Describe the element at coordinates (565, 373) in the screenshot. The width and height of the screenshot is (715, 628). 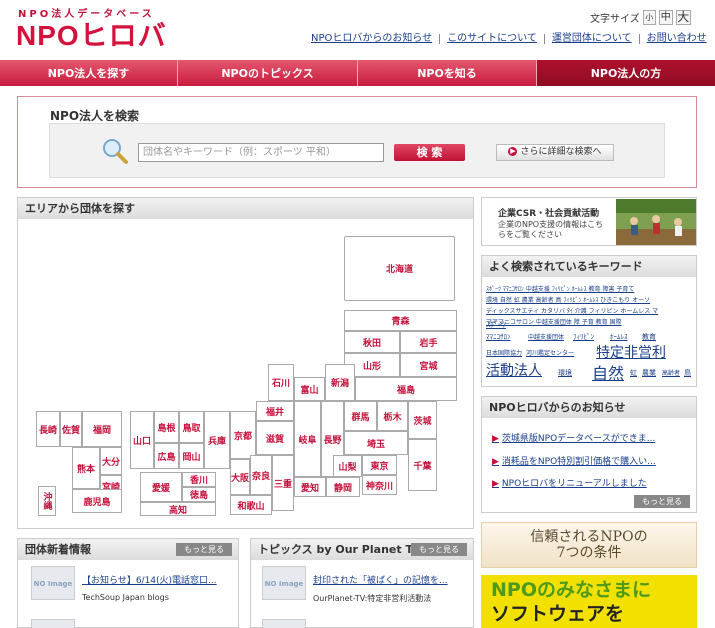
I see `keyword-environment: 環境` at that location.